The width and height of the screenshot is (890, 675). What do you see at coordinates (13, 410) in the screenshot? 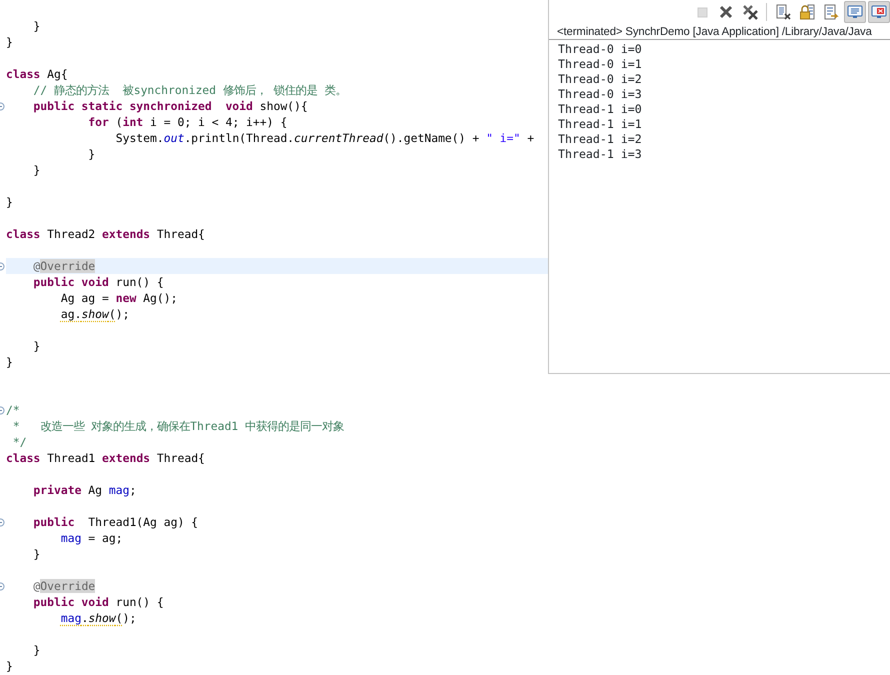
I see `code-line: /*` at bounding box center [13, 410].